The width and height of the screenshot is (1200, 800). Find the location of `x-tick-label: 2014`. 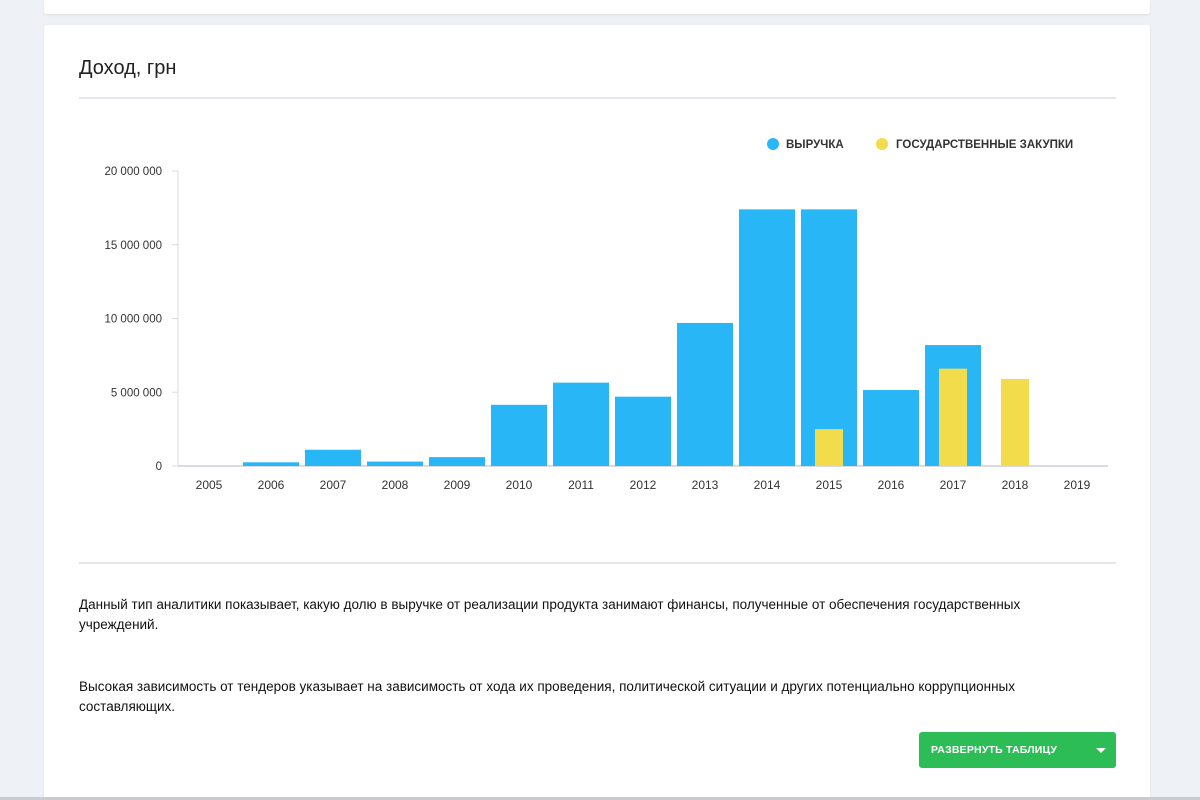

x-tick-label: 2014 is located at coordinates (767, 485).